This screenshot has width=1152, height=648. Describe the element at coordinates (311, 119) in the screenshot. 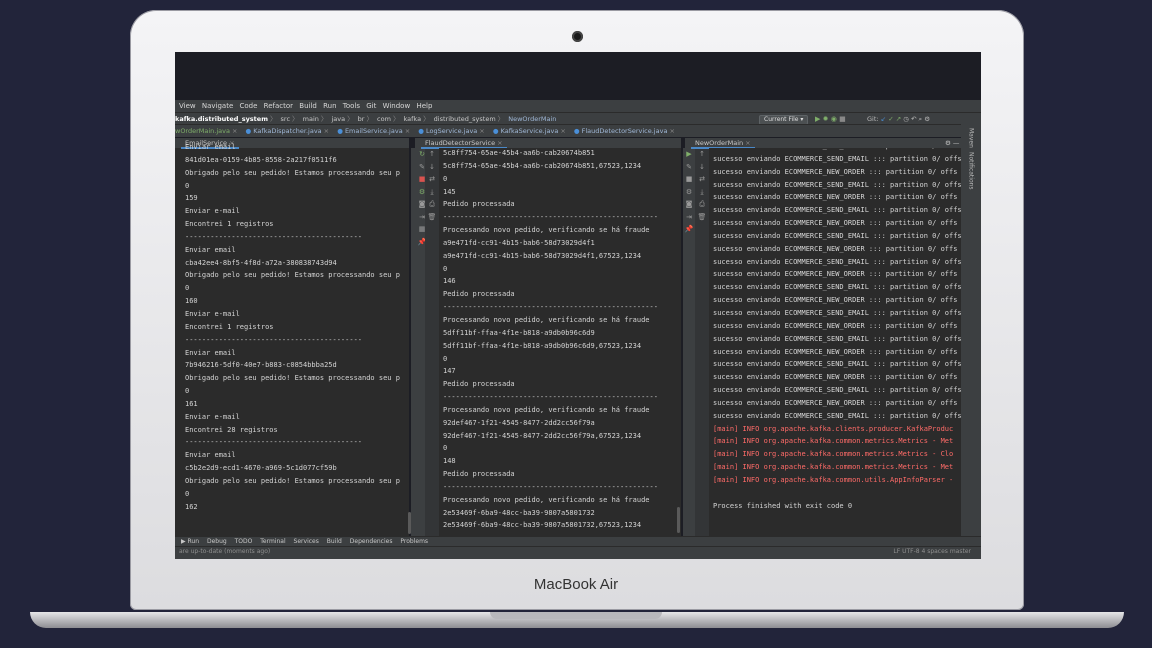

I see `crumb-main: main` at that location.